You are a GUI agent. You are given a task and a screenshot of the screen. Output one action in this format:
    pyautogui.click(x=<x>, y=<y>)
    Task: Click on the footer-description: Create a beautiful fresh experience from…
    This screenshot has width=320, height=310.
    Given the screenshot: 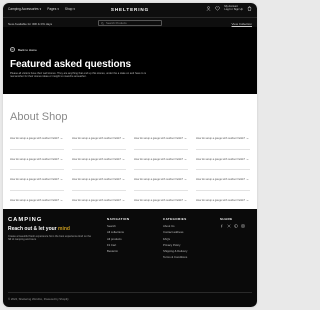 What is the action you would take?
    pyautogui.click(x=50, y=238)
    